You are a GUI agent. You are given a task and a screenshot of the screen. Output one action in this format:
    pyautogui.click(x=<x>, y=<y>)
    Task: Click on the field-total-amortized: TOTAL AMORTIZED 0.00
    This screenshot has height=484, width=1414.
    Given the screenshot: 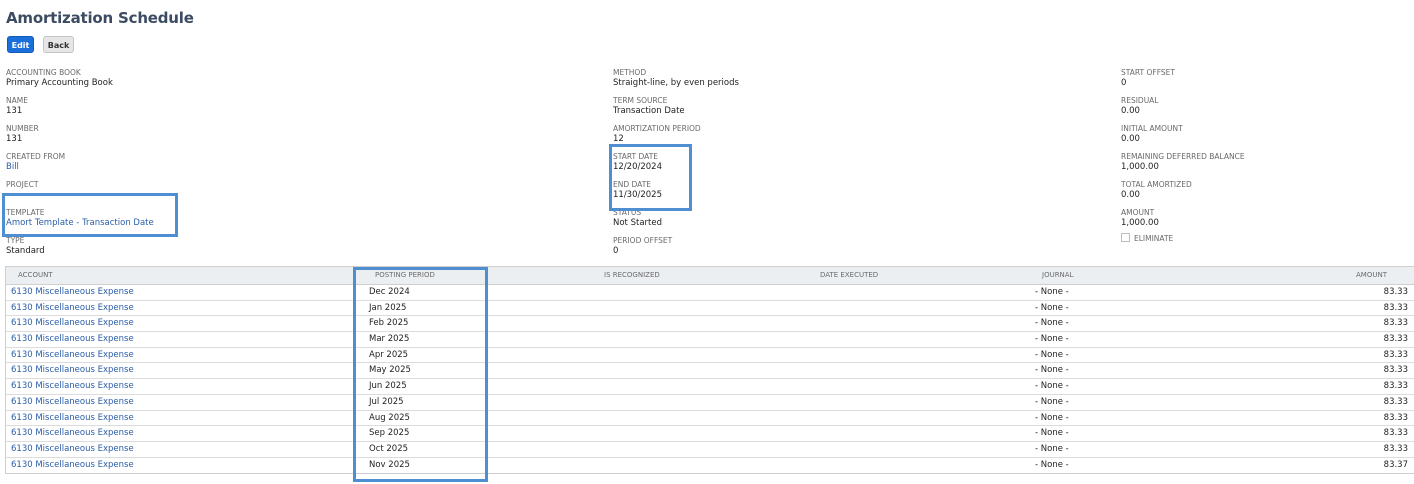 What is the action you would take?
    pyautogui.click(x=1156, y=190)
    